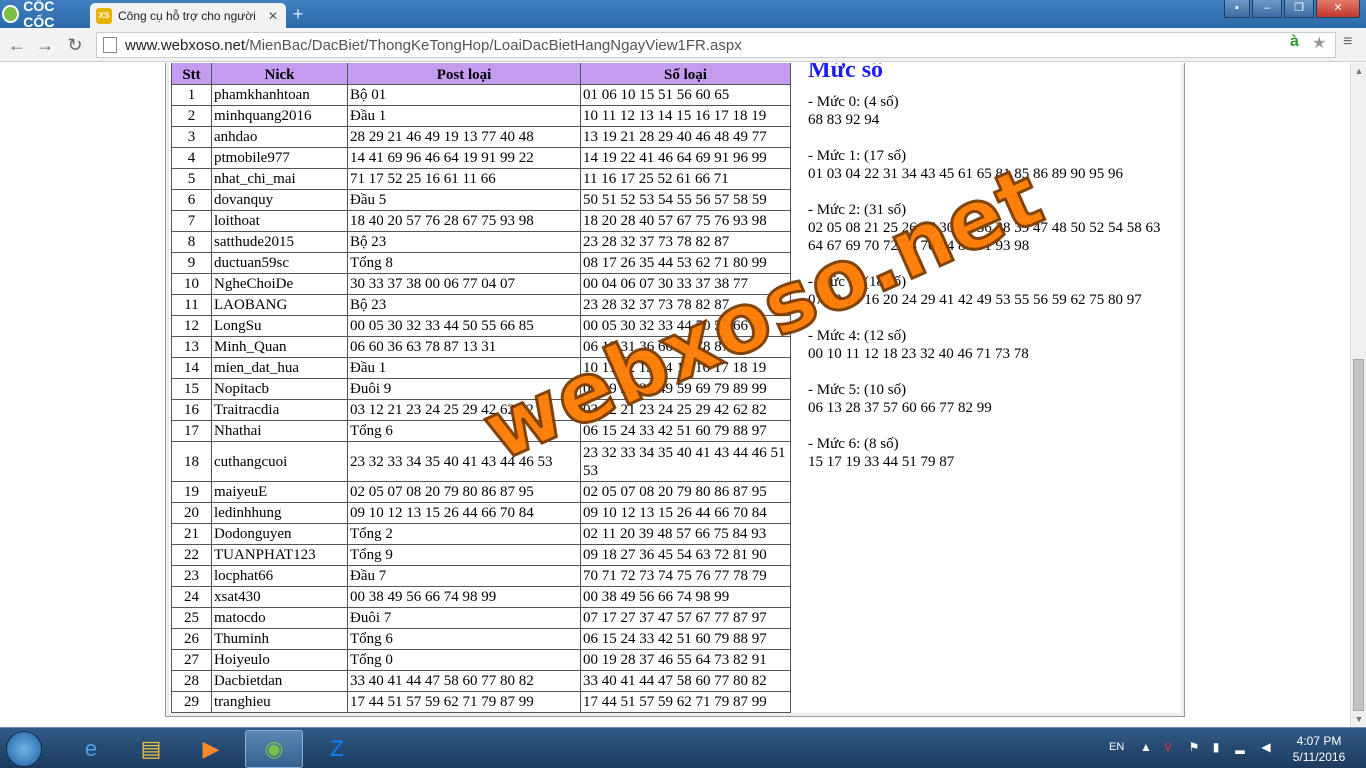  I want to click on coccoc-logo-icon, so click(11, 14).